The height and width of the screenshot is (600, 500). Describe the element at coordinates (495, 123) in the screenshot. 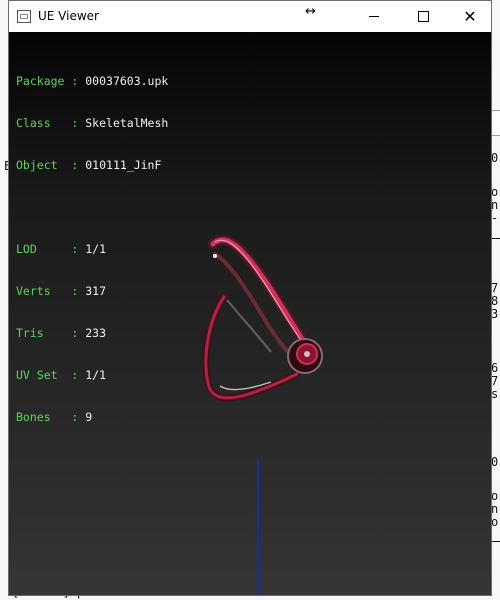

I see `console-fragment` at that location.